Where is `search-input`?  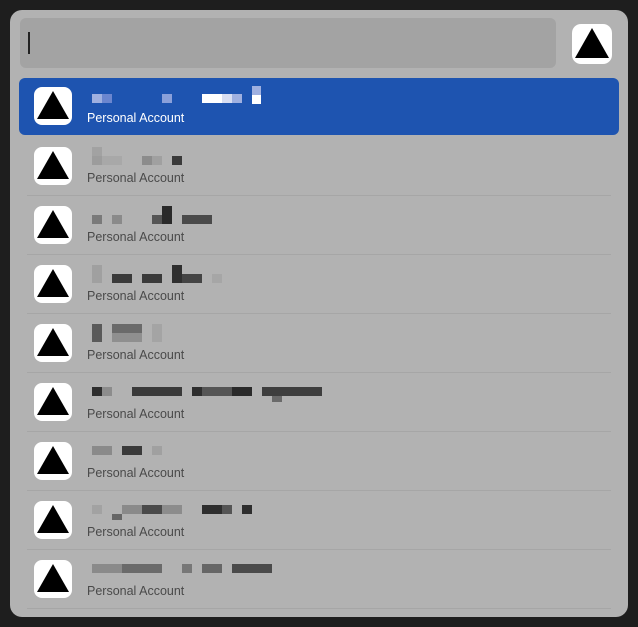 search-input is located at coordinates (288, 43).